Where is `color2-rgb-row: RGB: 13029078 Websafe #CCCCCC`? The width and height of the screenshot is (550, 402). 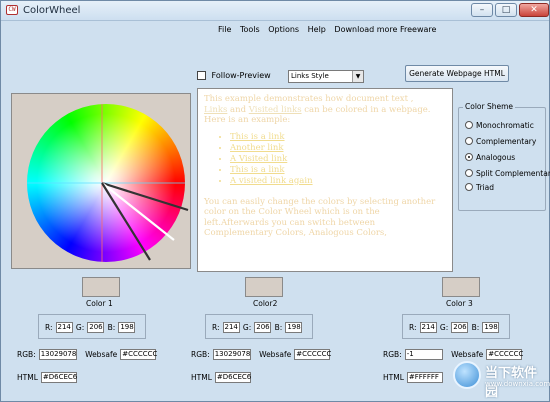
color2-rgb-row: RGB: 13029078 Websafe #CCCCCC is located at coordinates (261, 354).